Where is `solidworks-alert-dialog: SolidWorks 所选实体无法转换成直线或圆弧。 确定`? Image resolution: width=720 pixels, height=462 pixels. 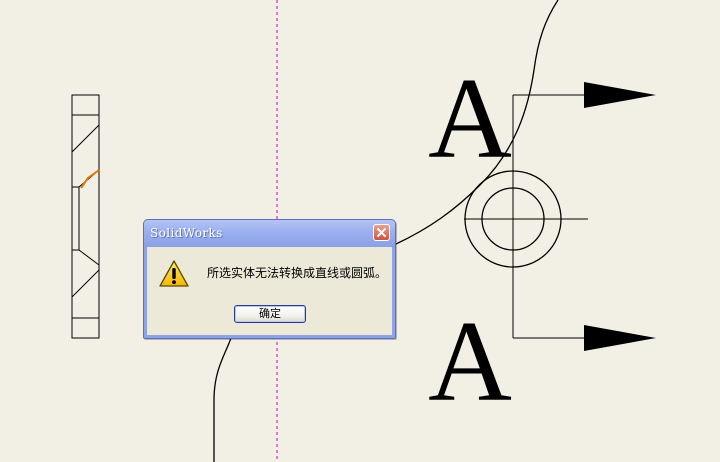
solidworks-alert-dialog: SolidWorks 所选实体无法转换成直线或圆弧。 确定 is located at coordinates (269, 279).